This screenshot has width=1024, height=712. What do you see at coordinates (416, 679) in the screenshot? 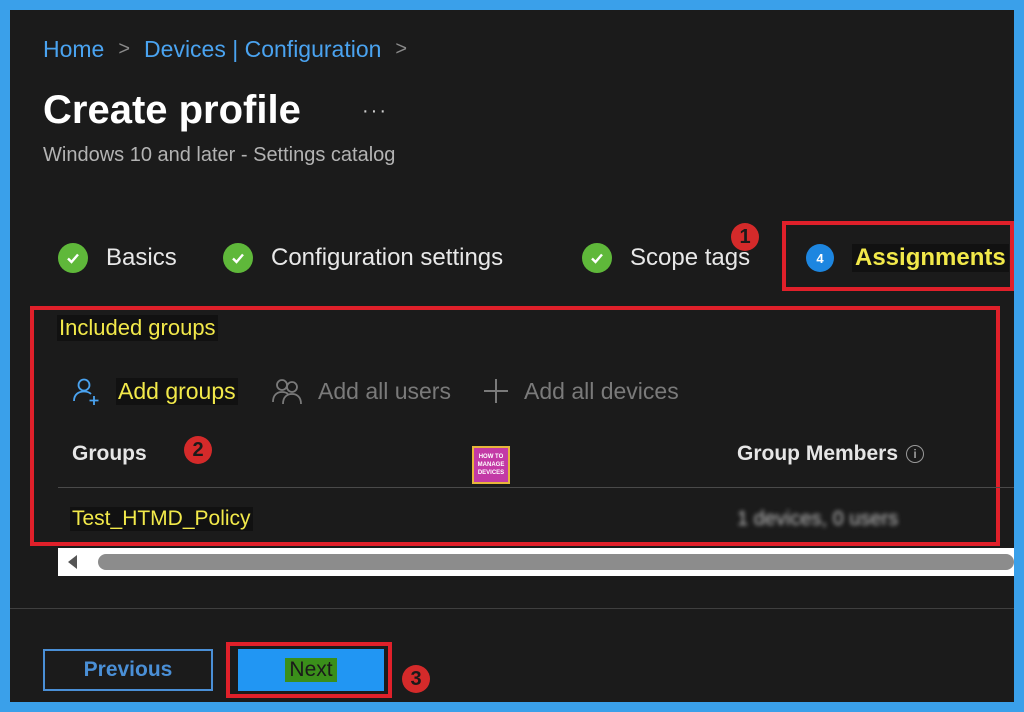
I see `annotation-badge-3: 3` at bounding box center [416, 679].